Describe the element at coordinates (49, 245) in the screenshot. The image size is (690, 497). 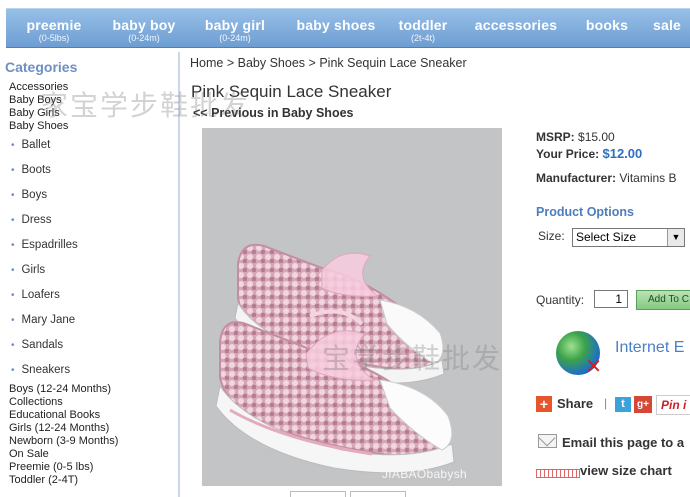
I see `subcategory-label: Espadrilles` at that location.